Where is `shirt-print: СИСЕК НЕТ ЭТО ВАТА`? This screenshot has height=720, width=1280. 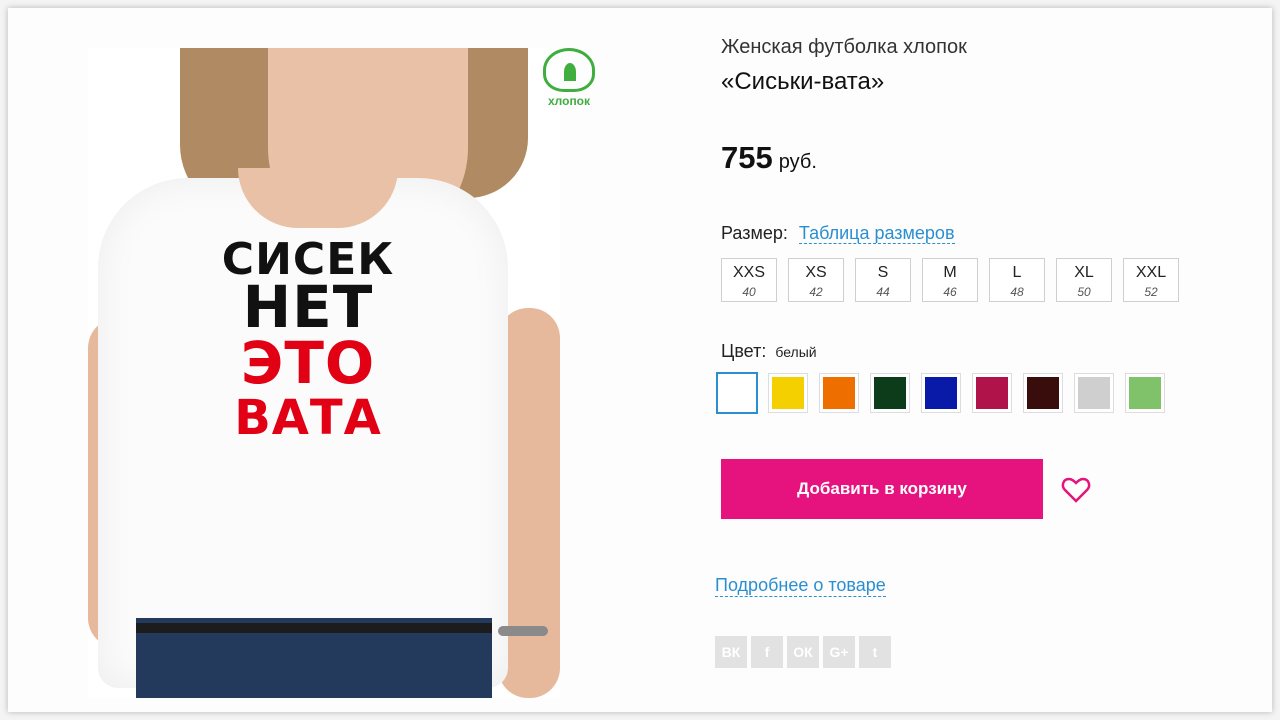 shirt-print: СИСЕК НЕТ ЭТО ВАТА is located at coordinates (308, 342).